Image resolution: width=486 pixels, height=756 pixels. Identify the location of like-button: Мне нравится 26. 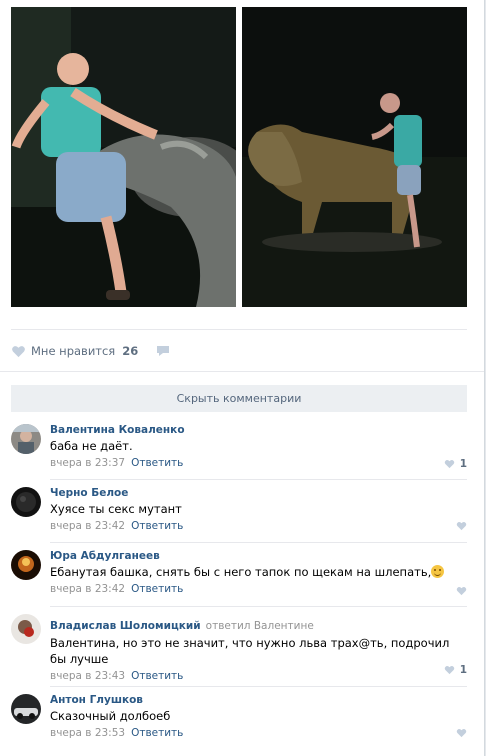
(74, 351).